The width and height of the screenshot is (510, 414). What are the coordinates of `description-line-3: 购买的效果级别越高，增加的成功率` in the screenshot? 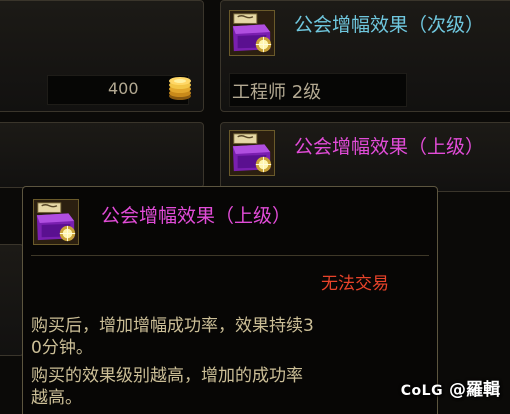 It's located at (167, 376).